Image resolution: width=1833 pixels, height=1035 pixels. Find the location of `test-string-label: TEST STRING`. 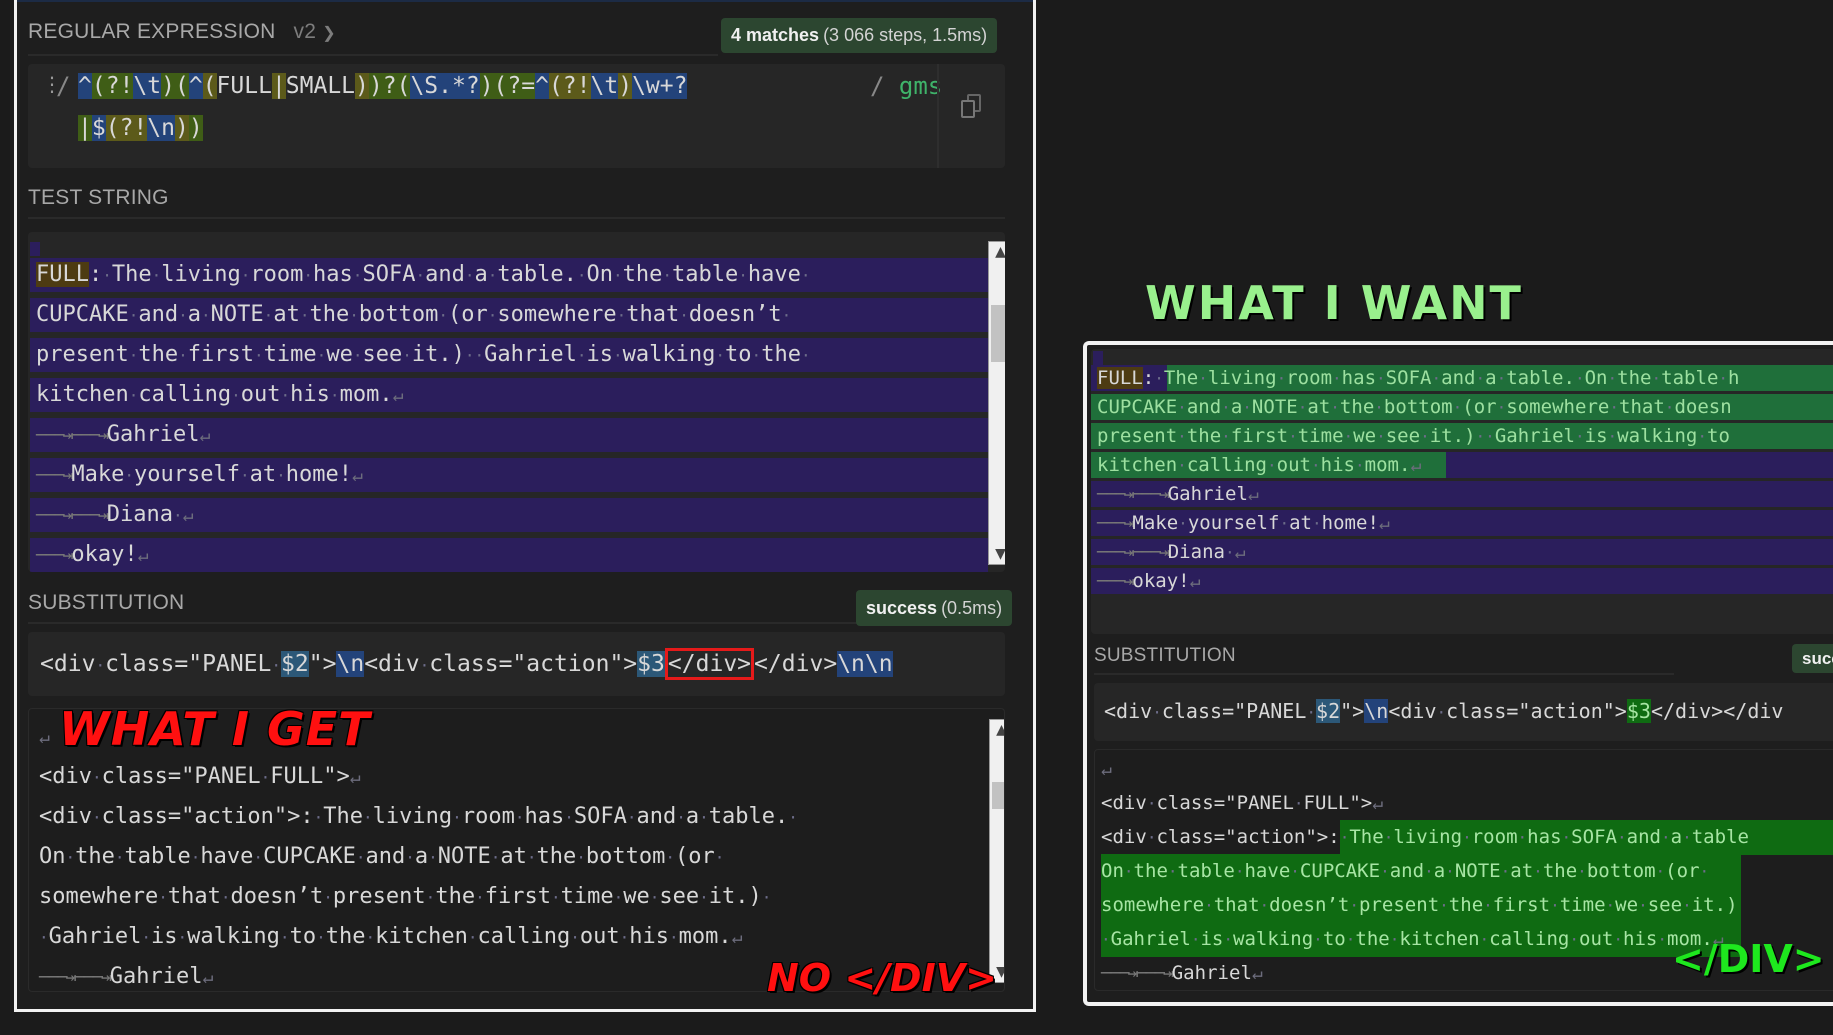

test-string-label: TEST STRING is located at coordinates (98, 197).